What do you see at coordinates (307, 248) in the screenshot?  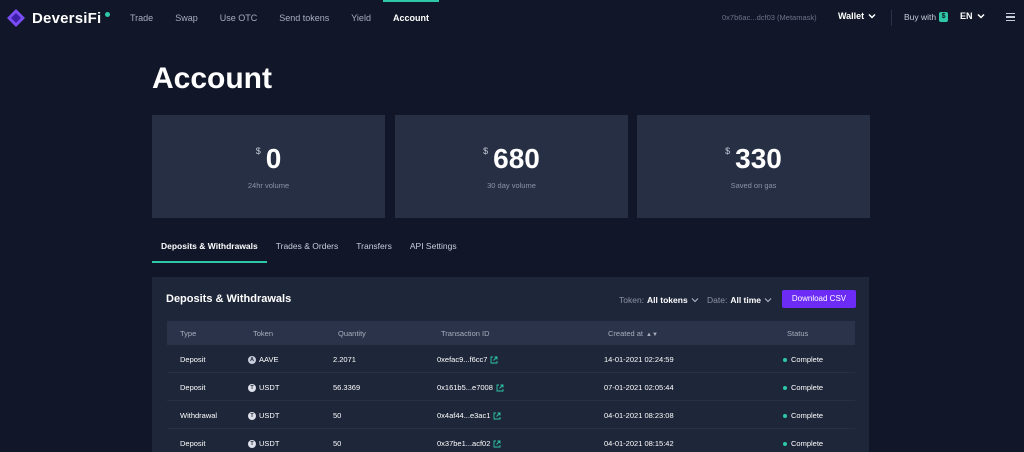 I see `tab-trades-orders: Trades & Orders` at bounding box center [307, 248].